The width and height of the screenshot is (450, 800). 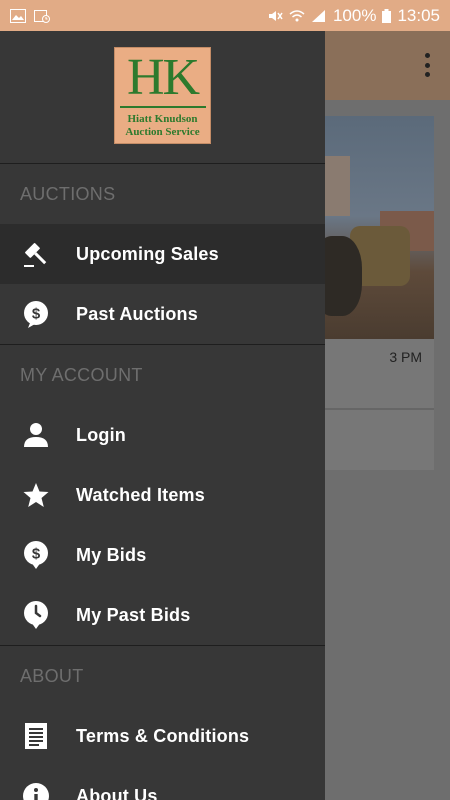 What do you see at coordinates (162, 555) in the screenshot?
I see `nav-item-my-bids: $ My Bids` at bounding box center [162, 555].